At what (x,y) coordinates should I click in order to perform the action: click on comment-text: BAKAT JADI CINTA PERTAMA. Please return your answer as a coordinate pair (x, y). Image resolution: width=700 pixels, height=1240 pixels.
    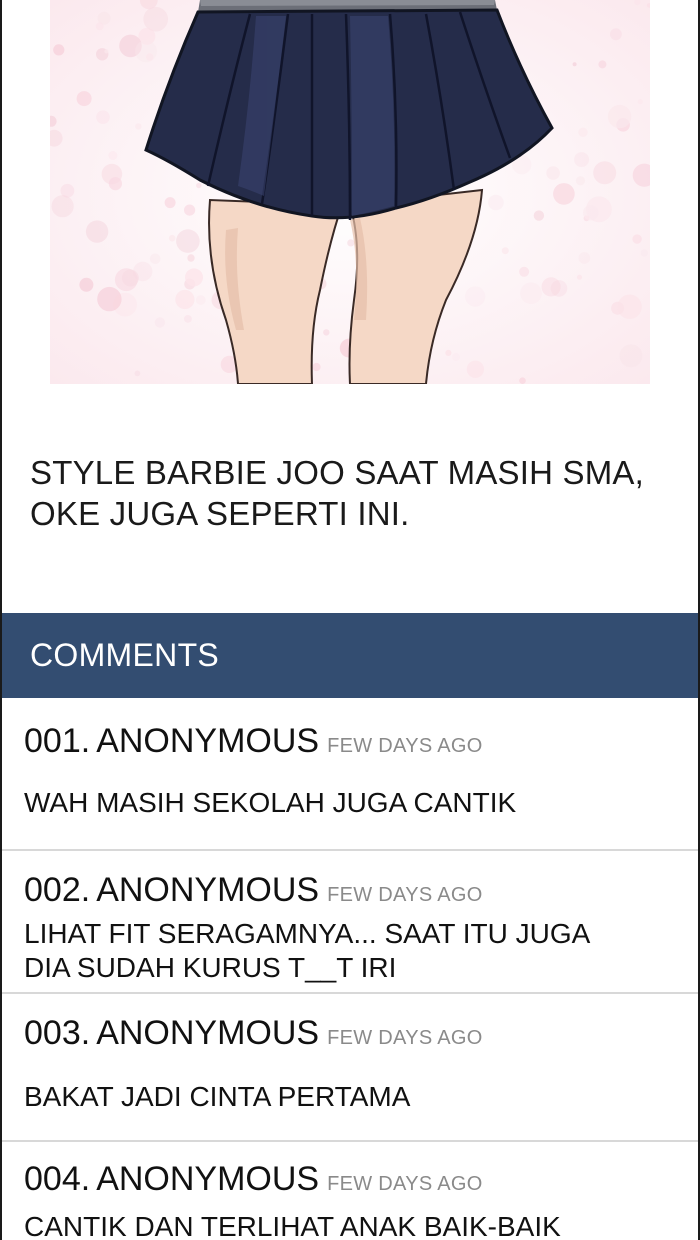
    Looking at the image, I should click on (349, 1097).